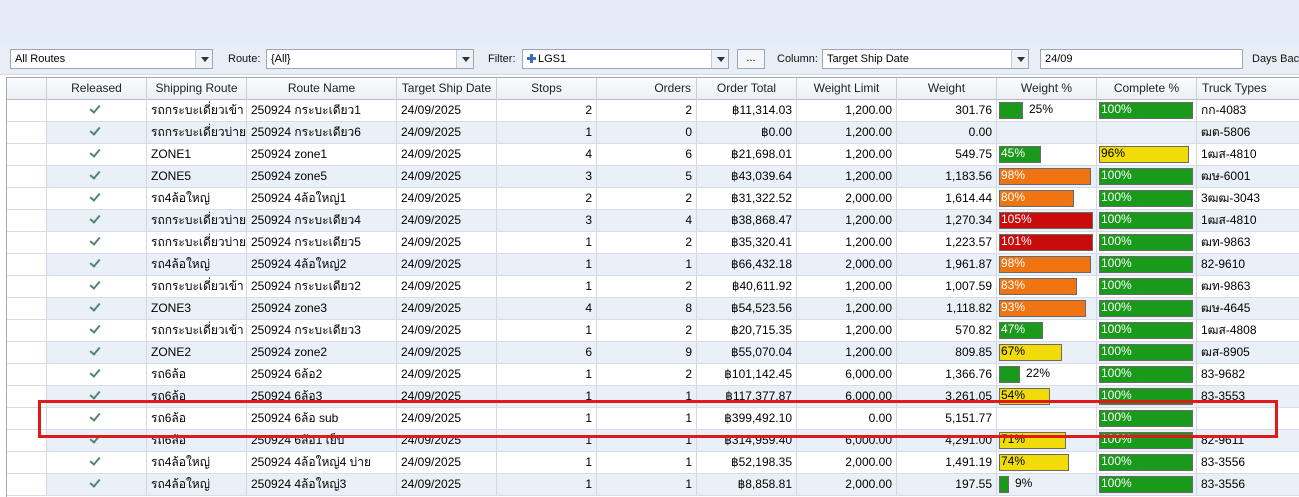 The image size is (1299, 497). What do you see at coordinates (547, 176) in the screenshot?
I see `cell-stops: 3` at bounding box center [547, 176].